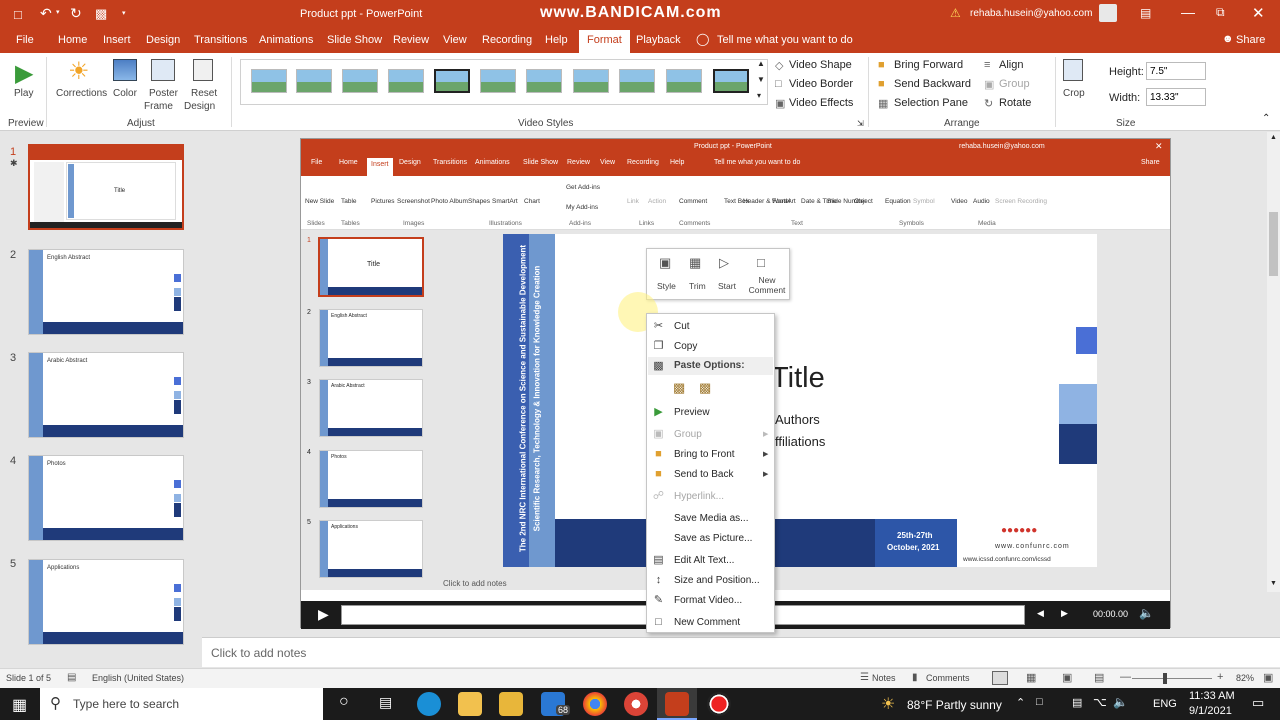 The height and width of the screenshot is (720, 1280). Describe the element at coordinates (954, 705) in the screenshot. I see `weather-text: 88°F Partly sunny` at that location.